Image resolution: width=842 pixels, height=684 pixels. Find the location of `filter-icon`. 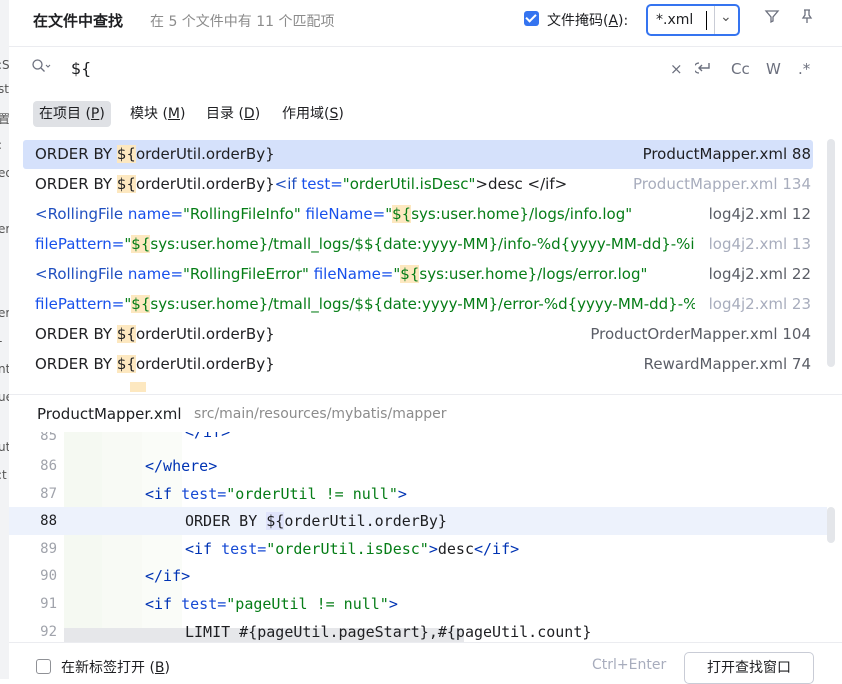

filter-icon is located at coordinates (772, 18).